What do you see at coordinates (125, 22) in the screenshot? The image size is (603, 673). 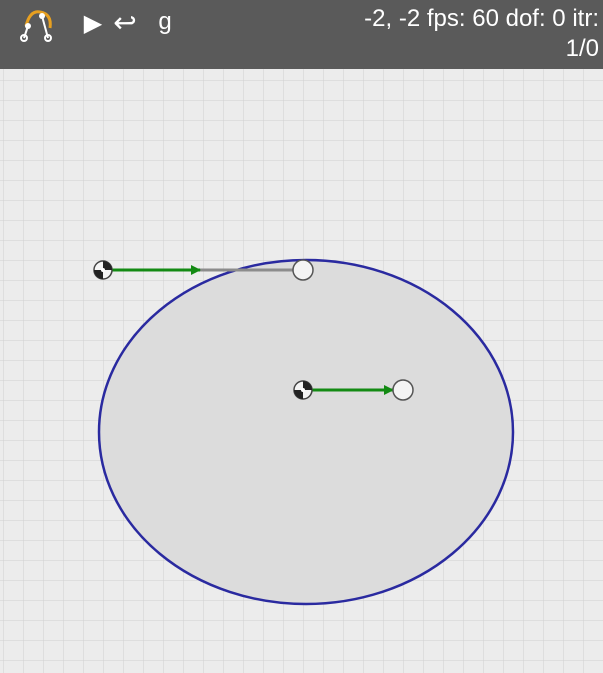 I see `undo-arrow-icon: ↩` at bounding box center [125, 22].